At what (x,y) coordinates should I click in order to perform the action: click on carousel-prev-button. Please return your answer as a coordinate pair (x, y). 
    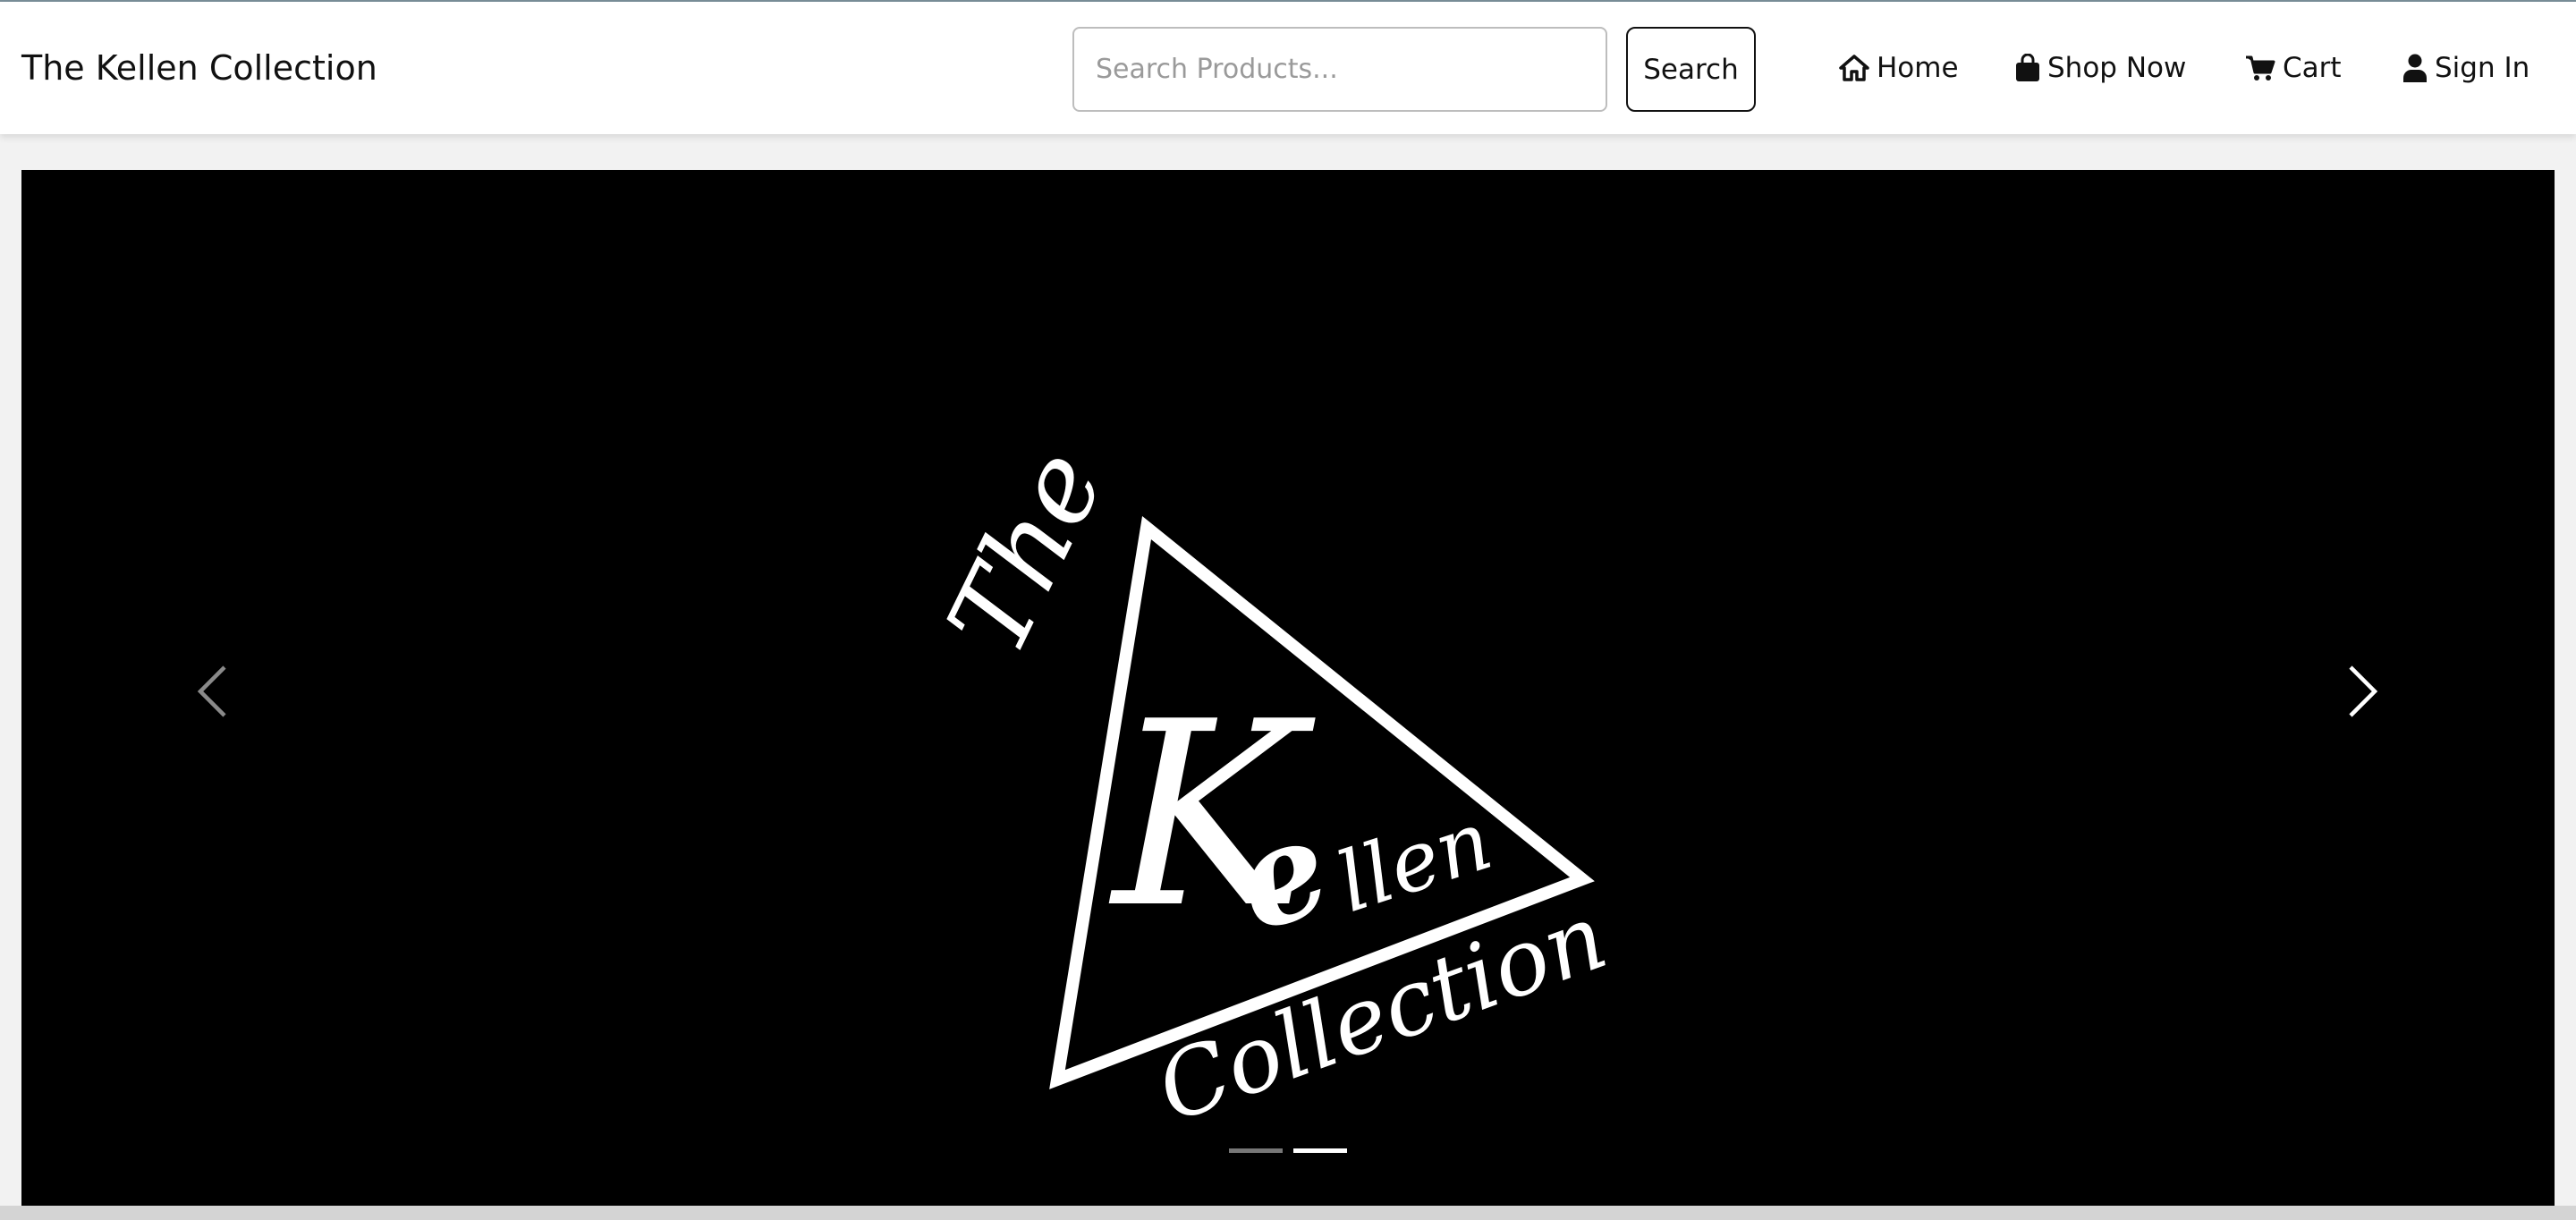
    Looking at the image, I should click on (212, 693).